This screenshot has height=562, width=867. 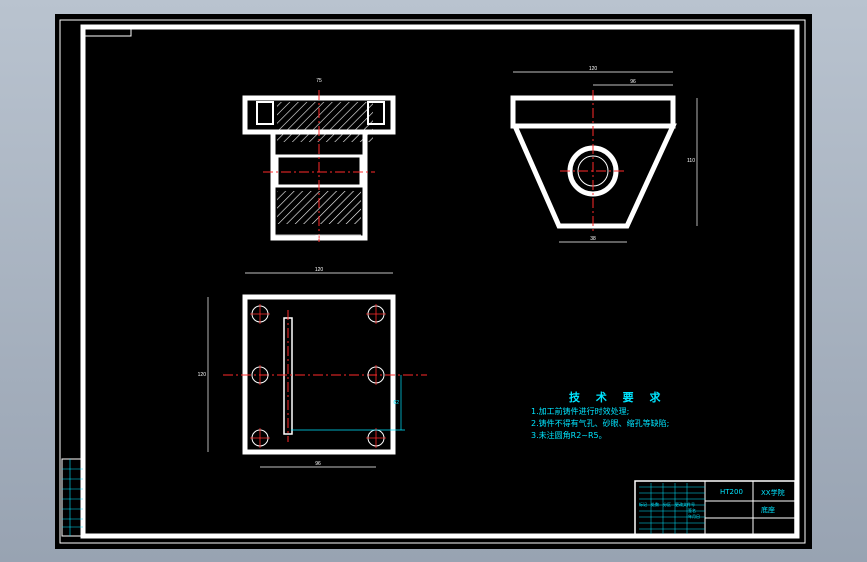 What do you see at coordinates (318, 238) in the screenshot?
I see `section-dim-text: 70` at bounding box center [318, 238].